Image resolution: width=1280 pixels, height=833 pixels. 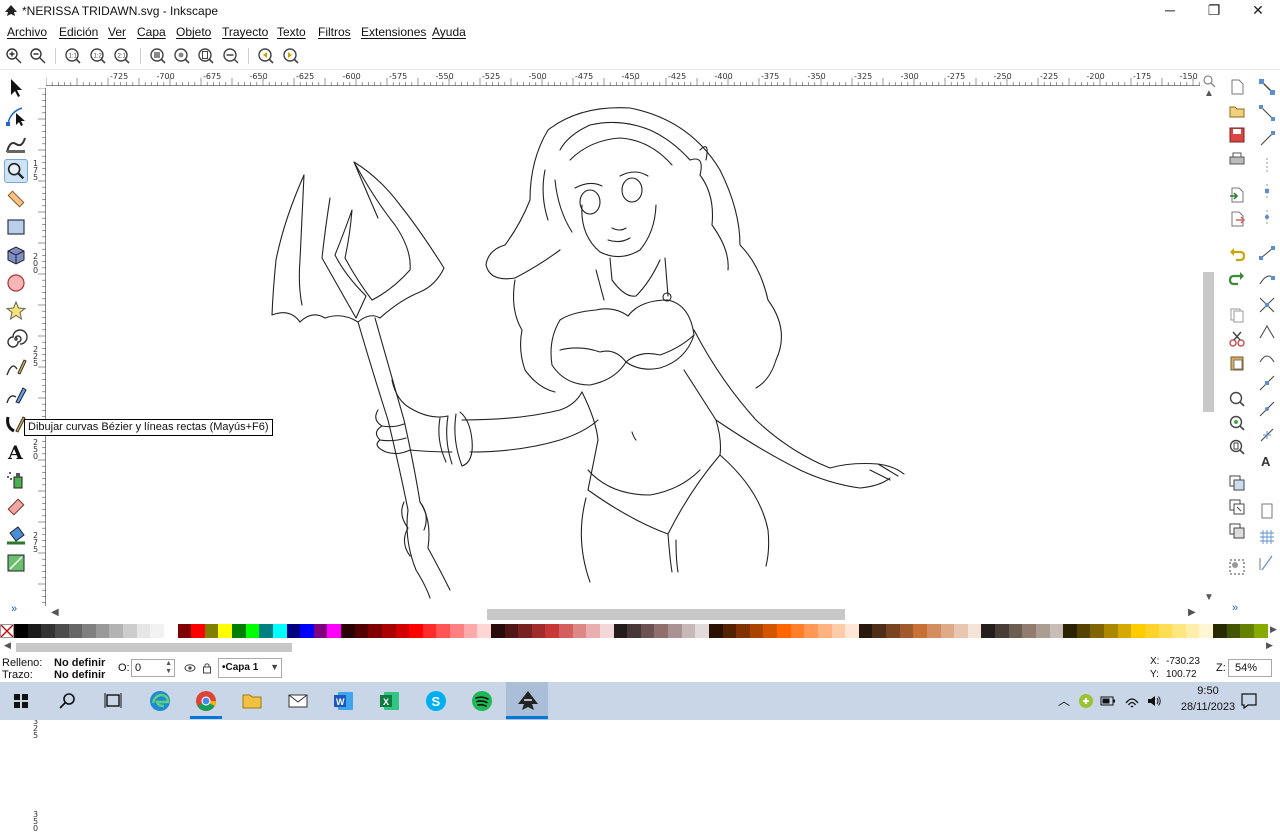 I want to click on snap-intersections-icon, so click(x=1267, y=305).